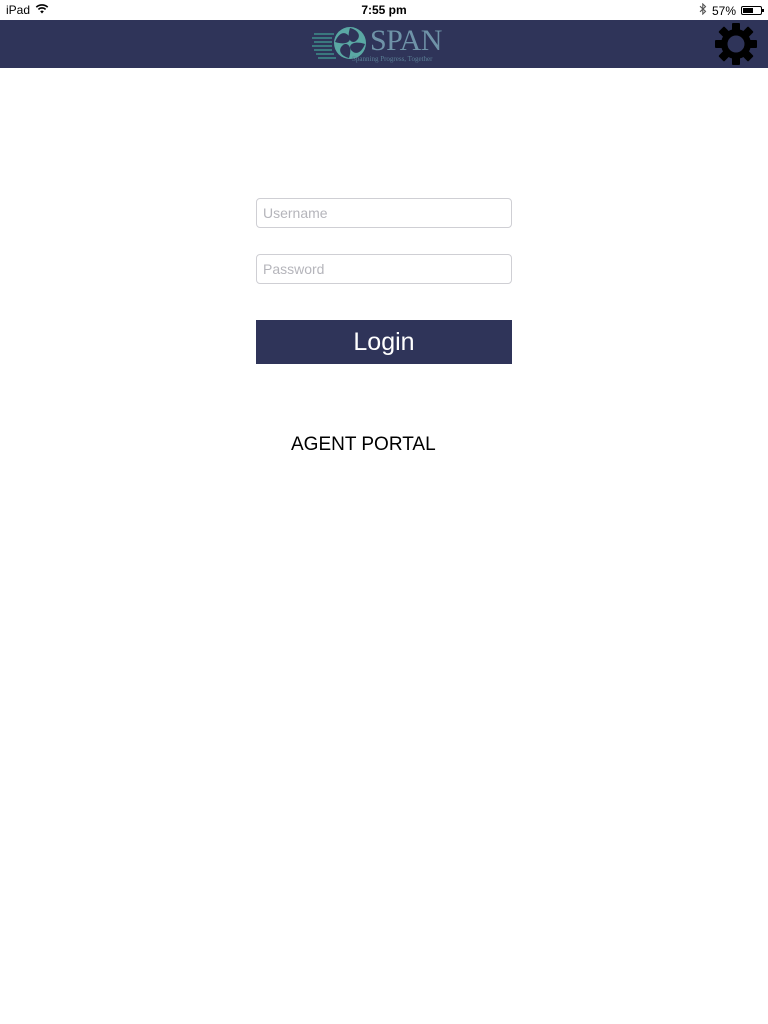 This screenshot has height=1024, width=768. I want to click on status-right: 57%, so click(731, 10).